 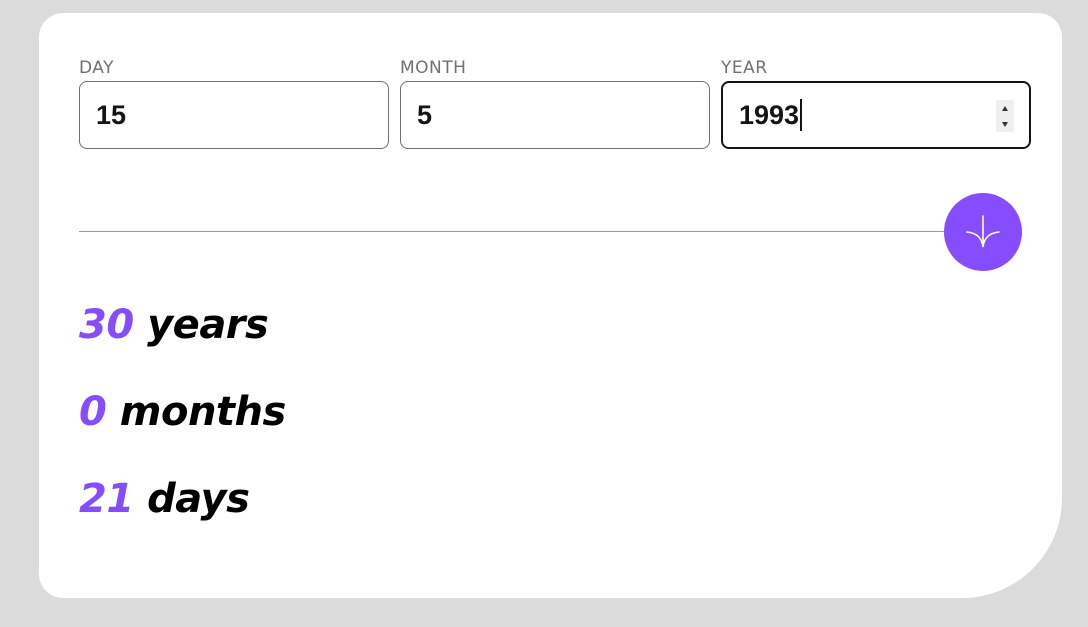 What do you see at coordinates (801, 115) in the screenshot?
I see `text-caret` at bounding box center [801, 115].